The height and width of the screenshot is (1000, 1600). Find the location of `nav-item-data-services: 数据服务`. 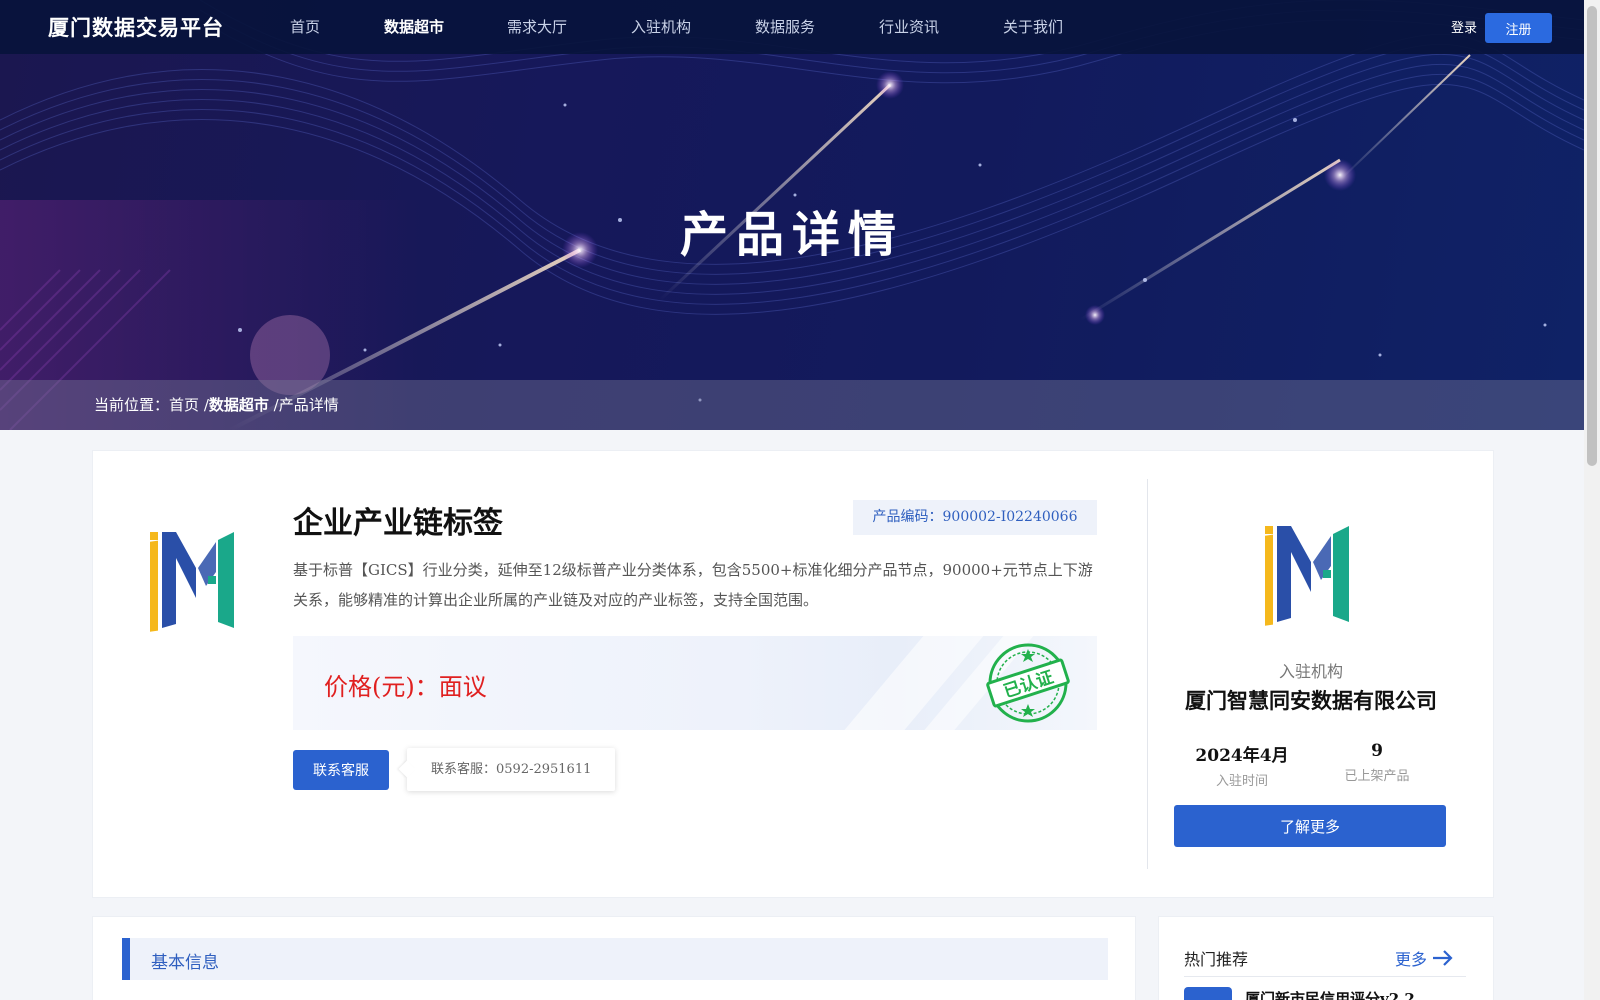

nav-item-data-services: 数据服务 is located at coordinates (785, 26).